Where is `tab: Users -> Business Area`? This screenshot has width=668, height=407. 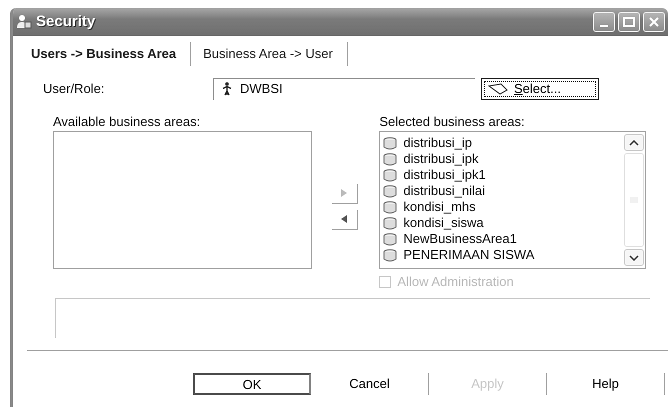 tab: Users -> Business Area is located at coordinates (105, 54).